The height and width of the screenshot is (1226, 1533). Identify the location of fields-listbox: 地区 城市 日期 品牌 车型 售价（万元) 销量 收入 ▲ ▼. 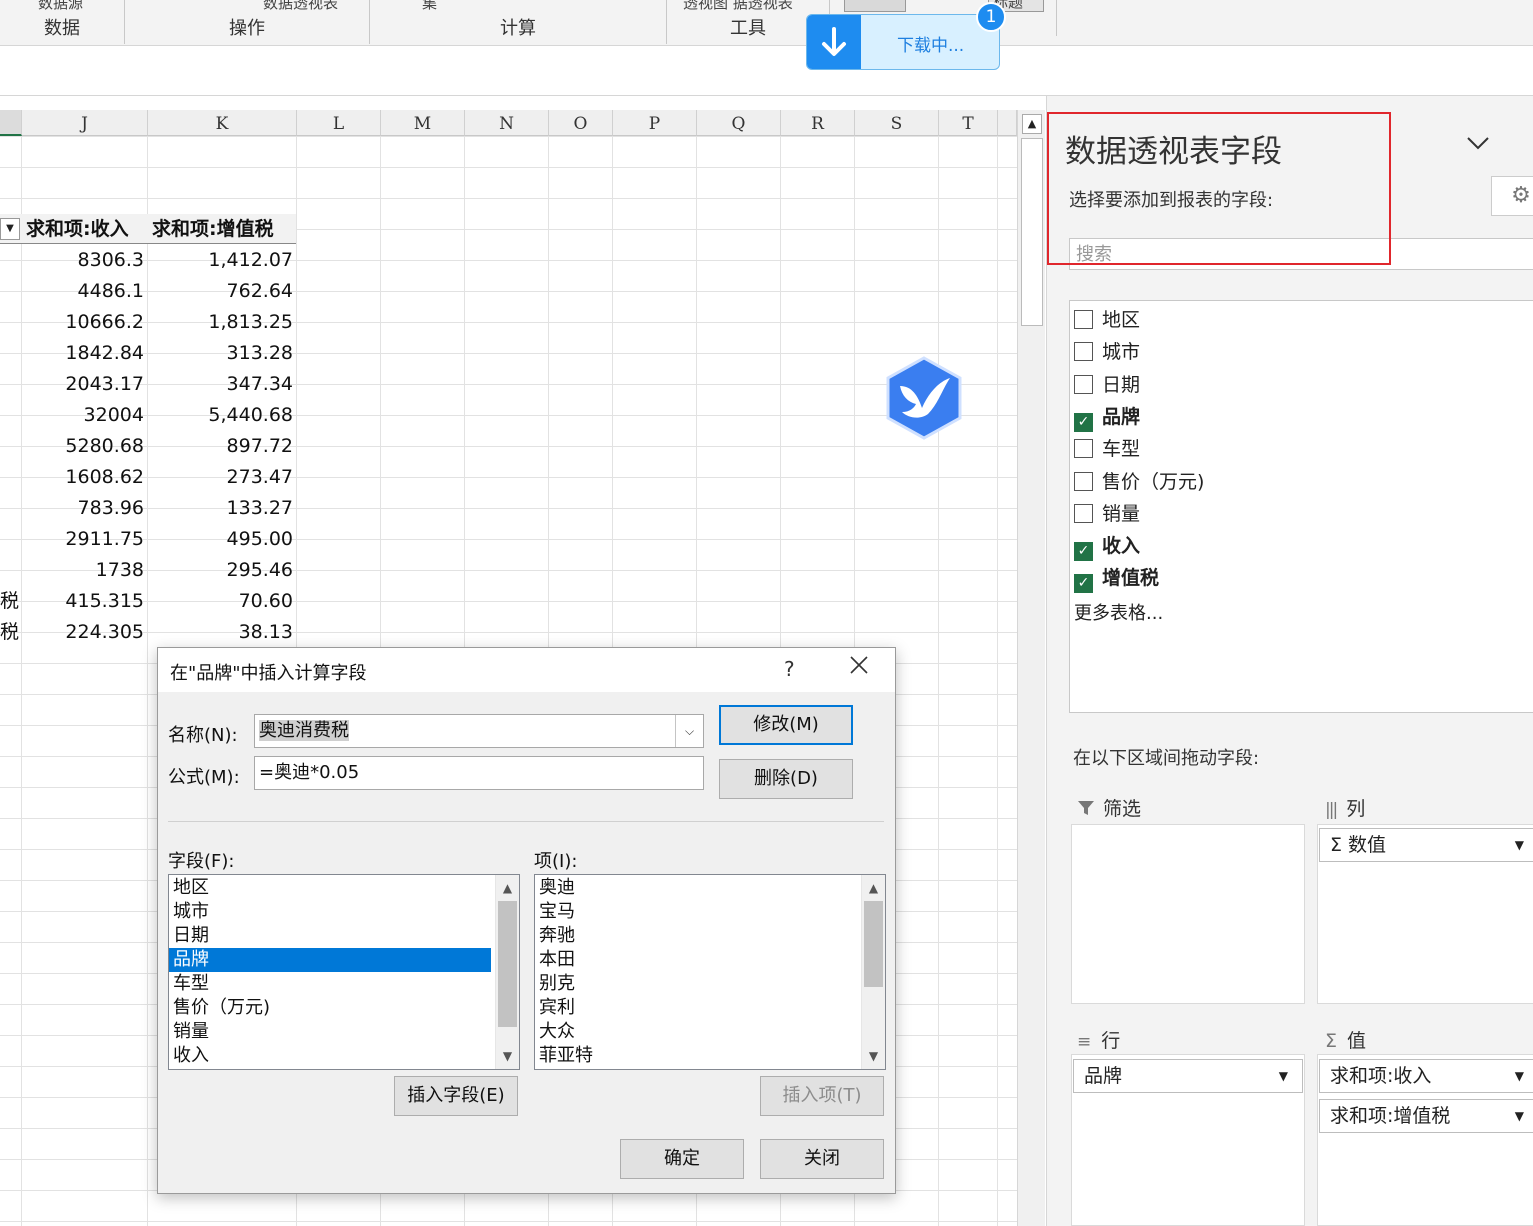
(344, 972).